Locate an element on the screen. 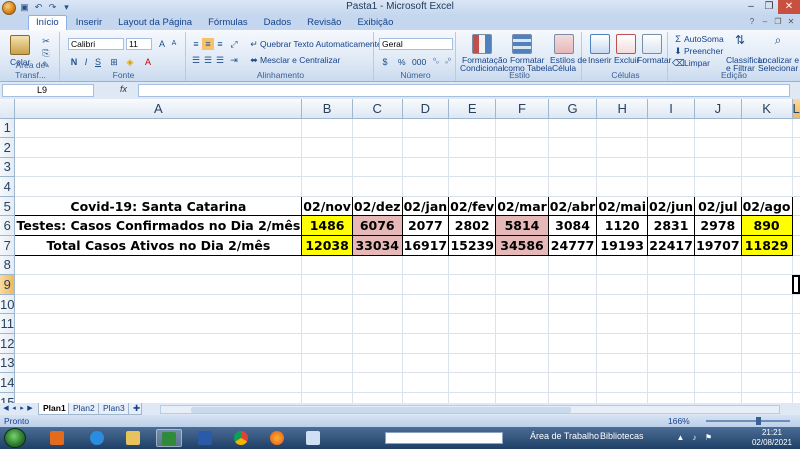 The width and height of the screenshot is (800, 449). taskbar-word is located at coordinates (205, 438).